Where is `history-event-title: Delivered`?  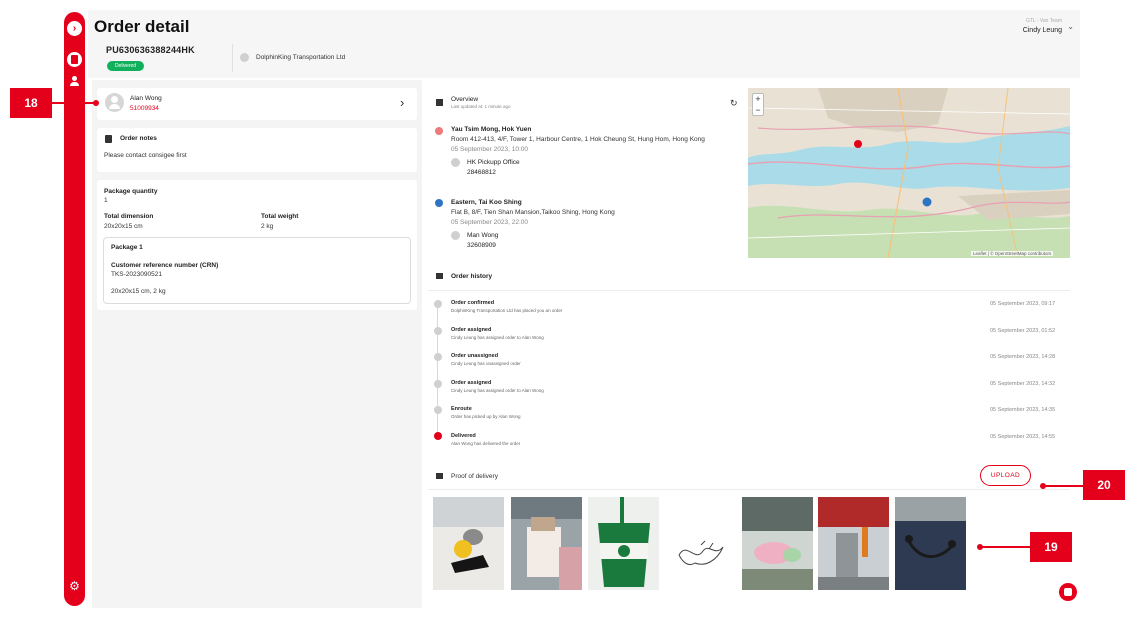
history-event-title: Delivered is located at coordinates (463, 436).